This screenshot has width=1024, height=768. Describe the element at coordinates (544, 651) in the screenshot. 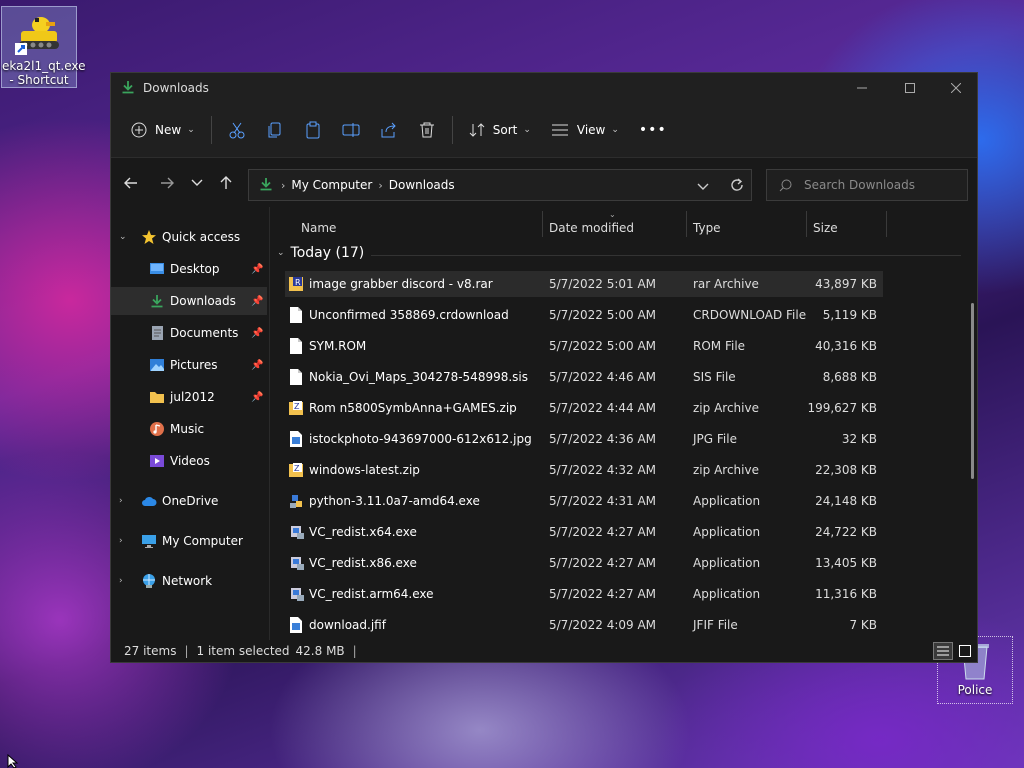

I see `status-bar: 27 items | 1 item selected 42.8 MB |` at that location.